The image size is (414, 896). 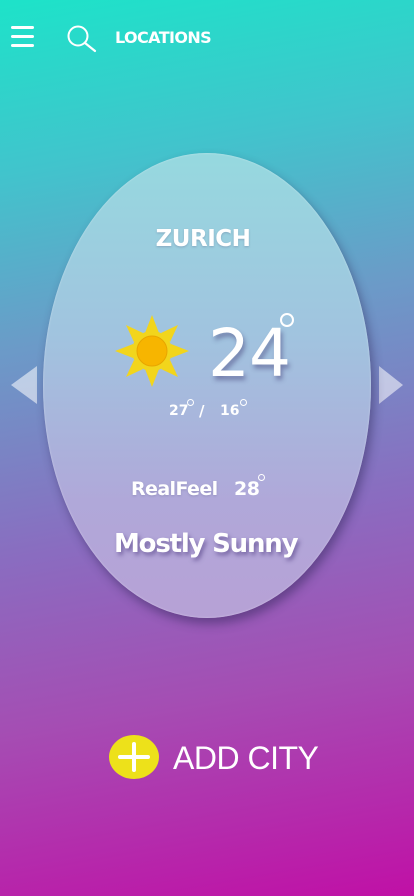 I want to click on sun-icon, so click(x=152, y=351).